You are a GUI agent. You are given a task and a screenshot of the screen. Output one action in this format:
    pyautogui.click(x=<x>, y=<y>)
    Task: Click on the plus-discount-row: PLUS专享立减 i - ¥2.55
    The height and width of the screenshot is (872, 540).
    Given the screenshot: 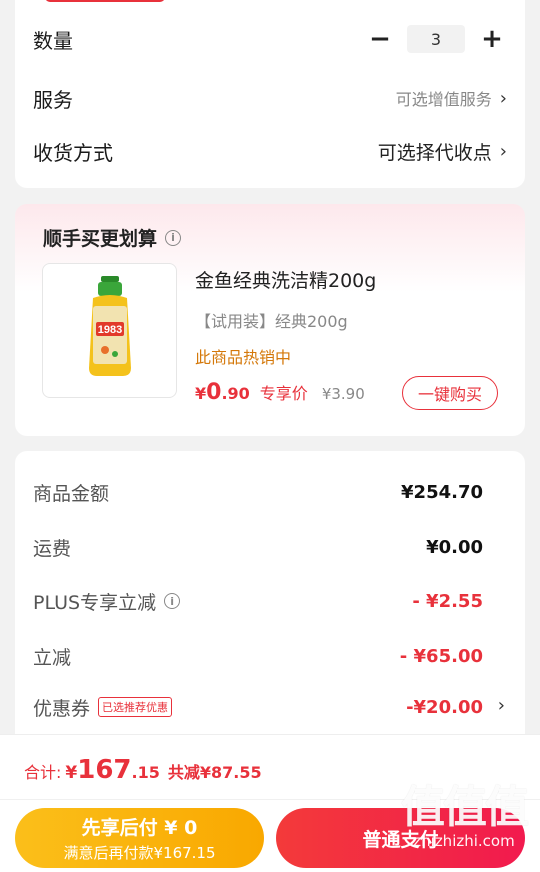 What is the action you would take?
    pyautogui.click(x=258, y=601)
    